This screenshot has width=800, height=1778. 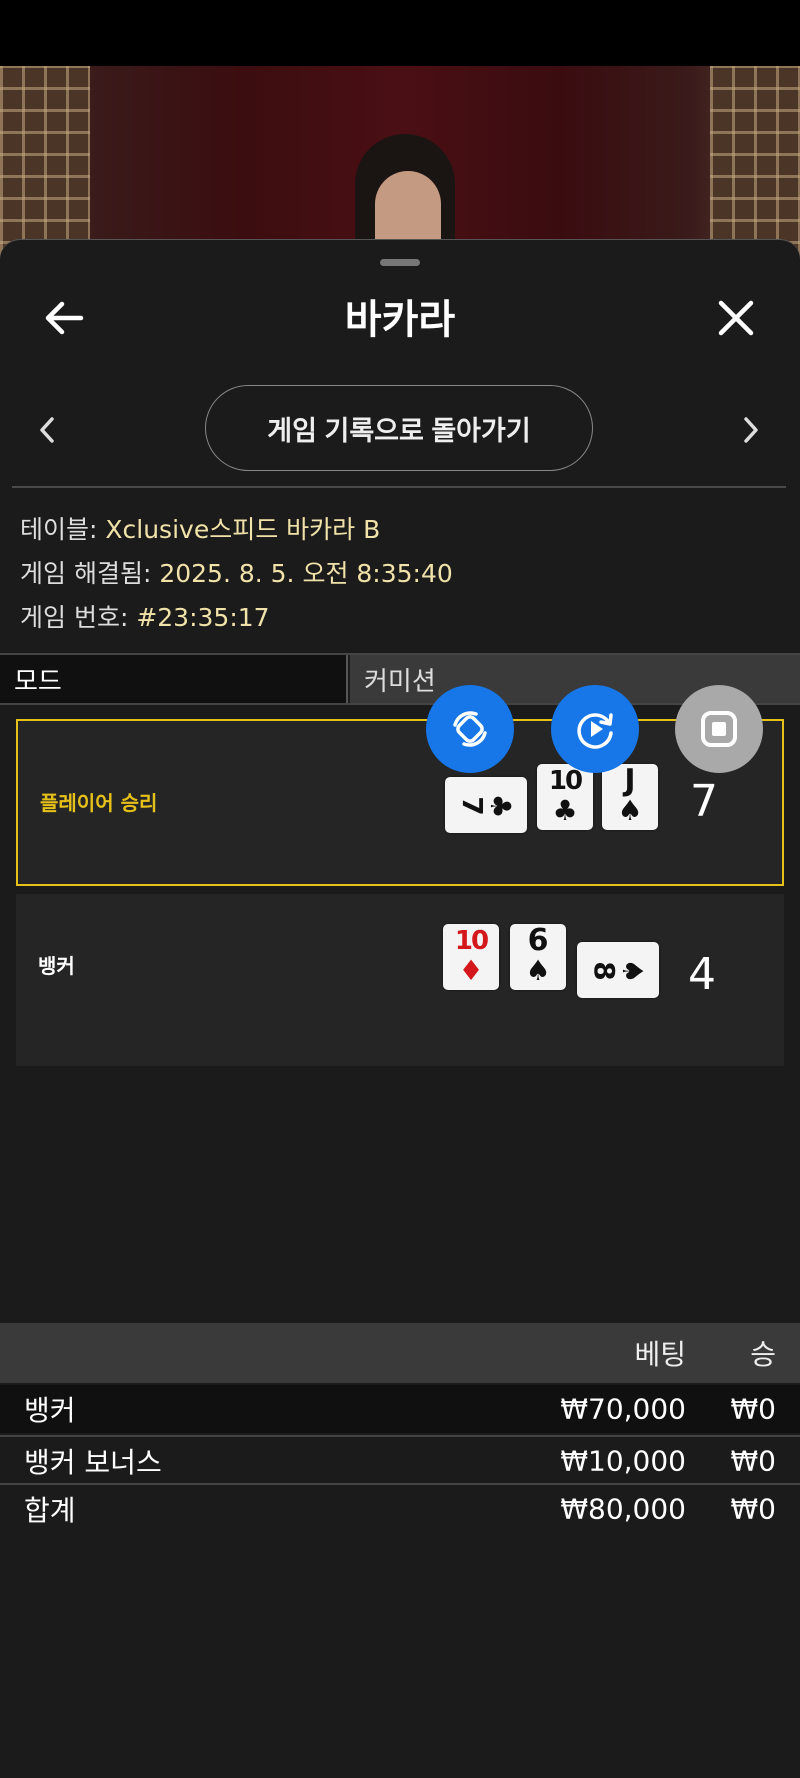 I want to click on history-nav-row: 게임 기록으로 돌아가기, so click(x=400, y=430).